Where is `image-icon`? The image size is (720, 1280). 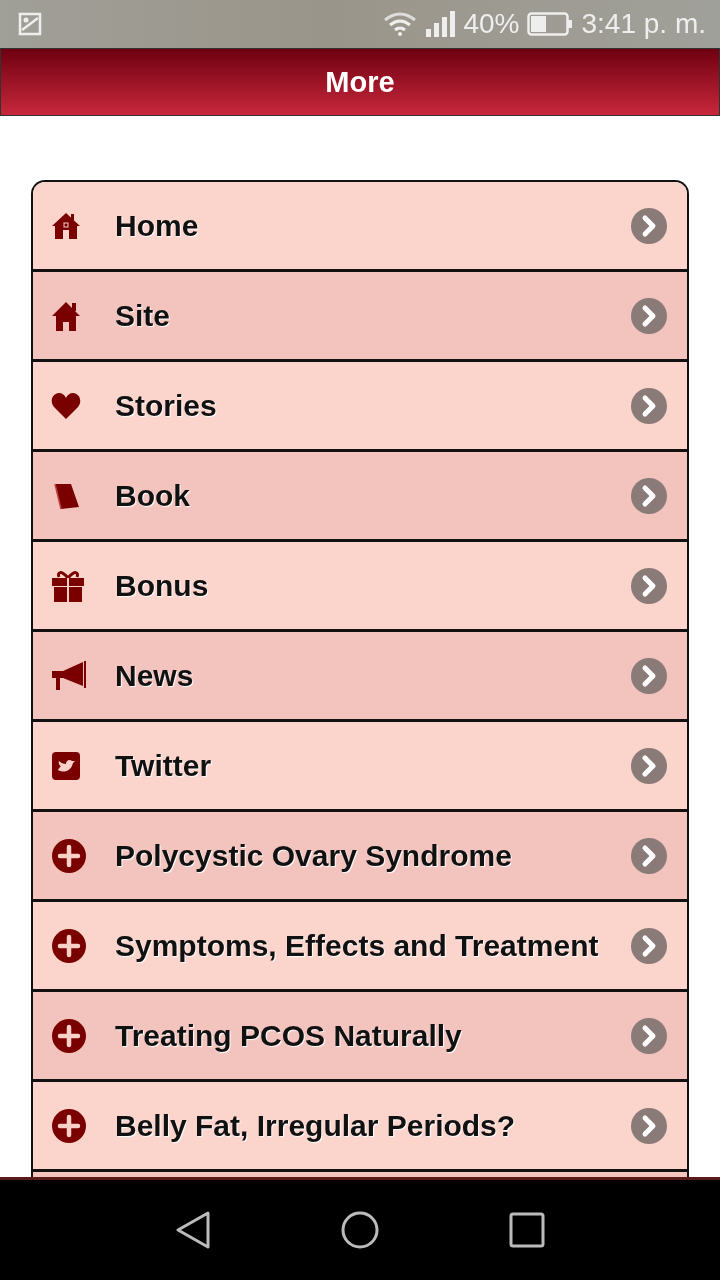
image-icon is located at coordinates (30, 24).